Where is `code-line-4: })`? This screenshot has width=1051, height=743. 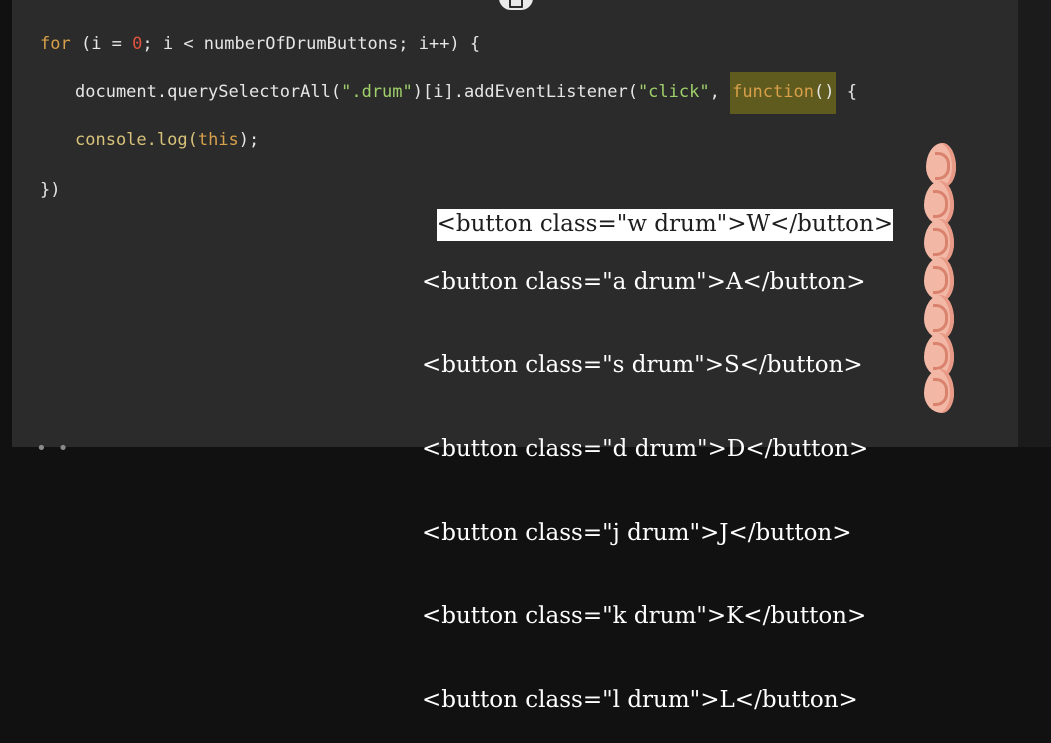 code-line-4: }) is located at coordinates (50, 190).